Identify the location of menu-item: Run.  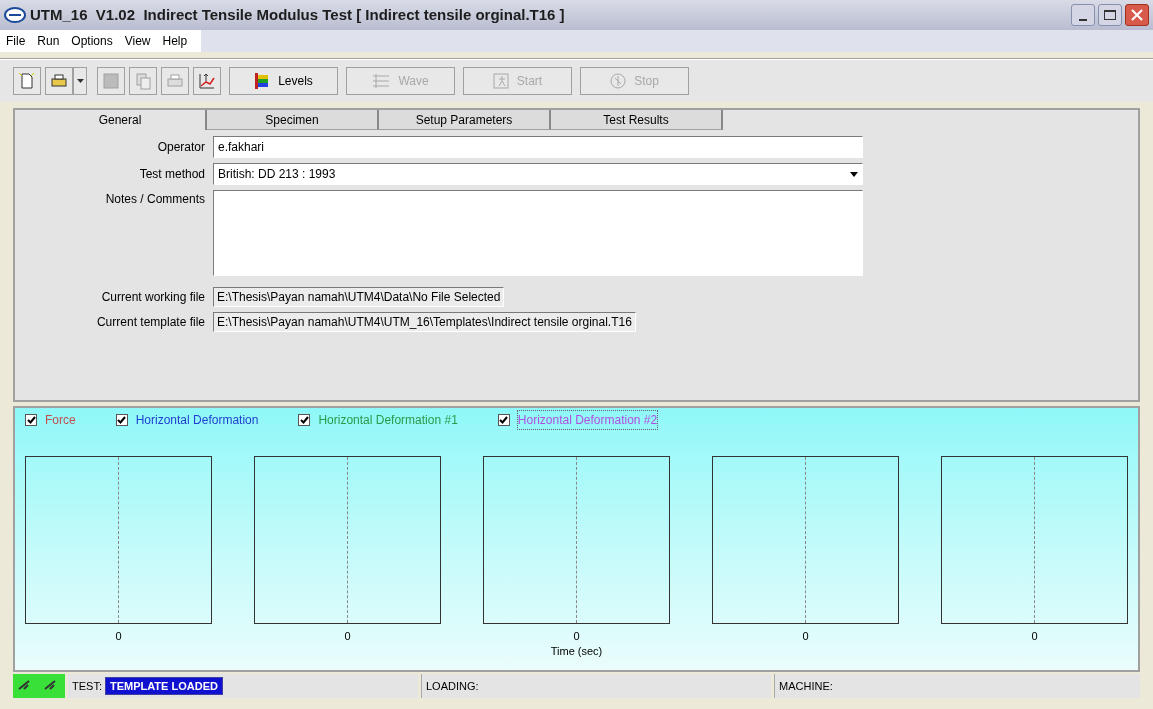
(48, 41).